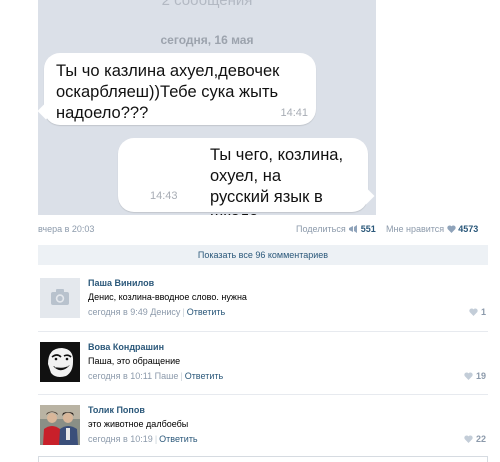 The image size is (500, 462). I want to click on like-label: Мне нравится, so click(415, 229).